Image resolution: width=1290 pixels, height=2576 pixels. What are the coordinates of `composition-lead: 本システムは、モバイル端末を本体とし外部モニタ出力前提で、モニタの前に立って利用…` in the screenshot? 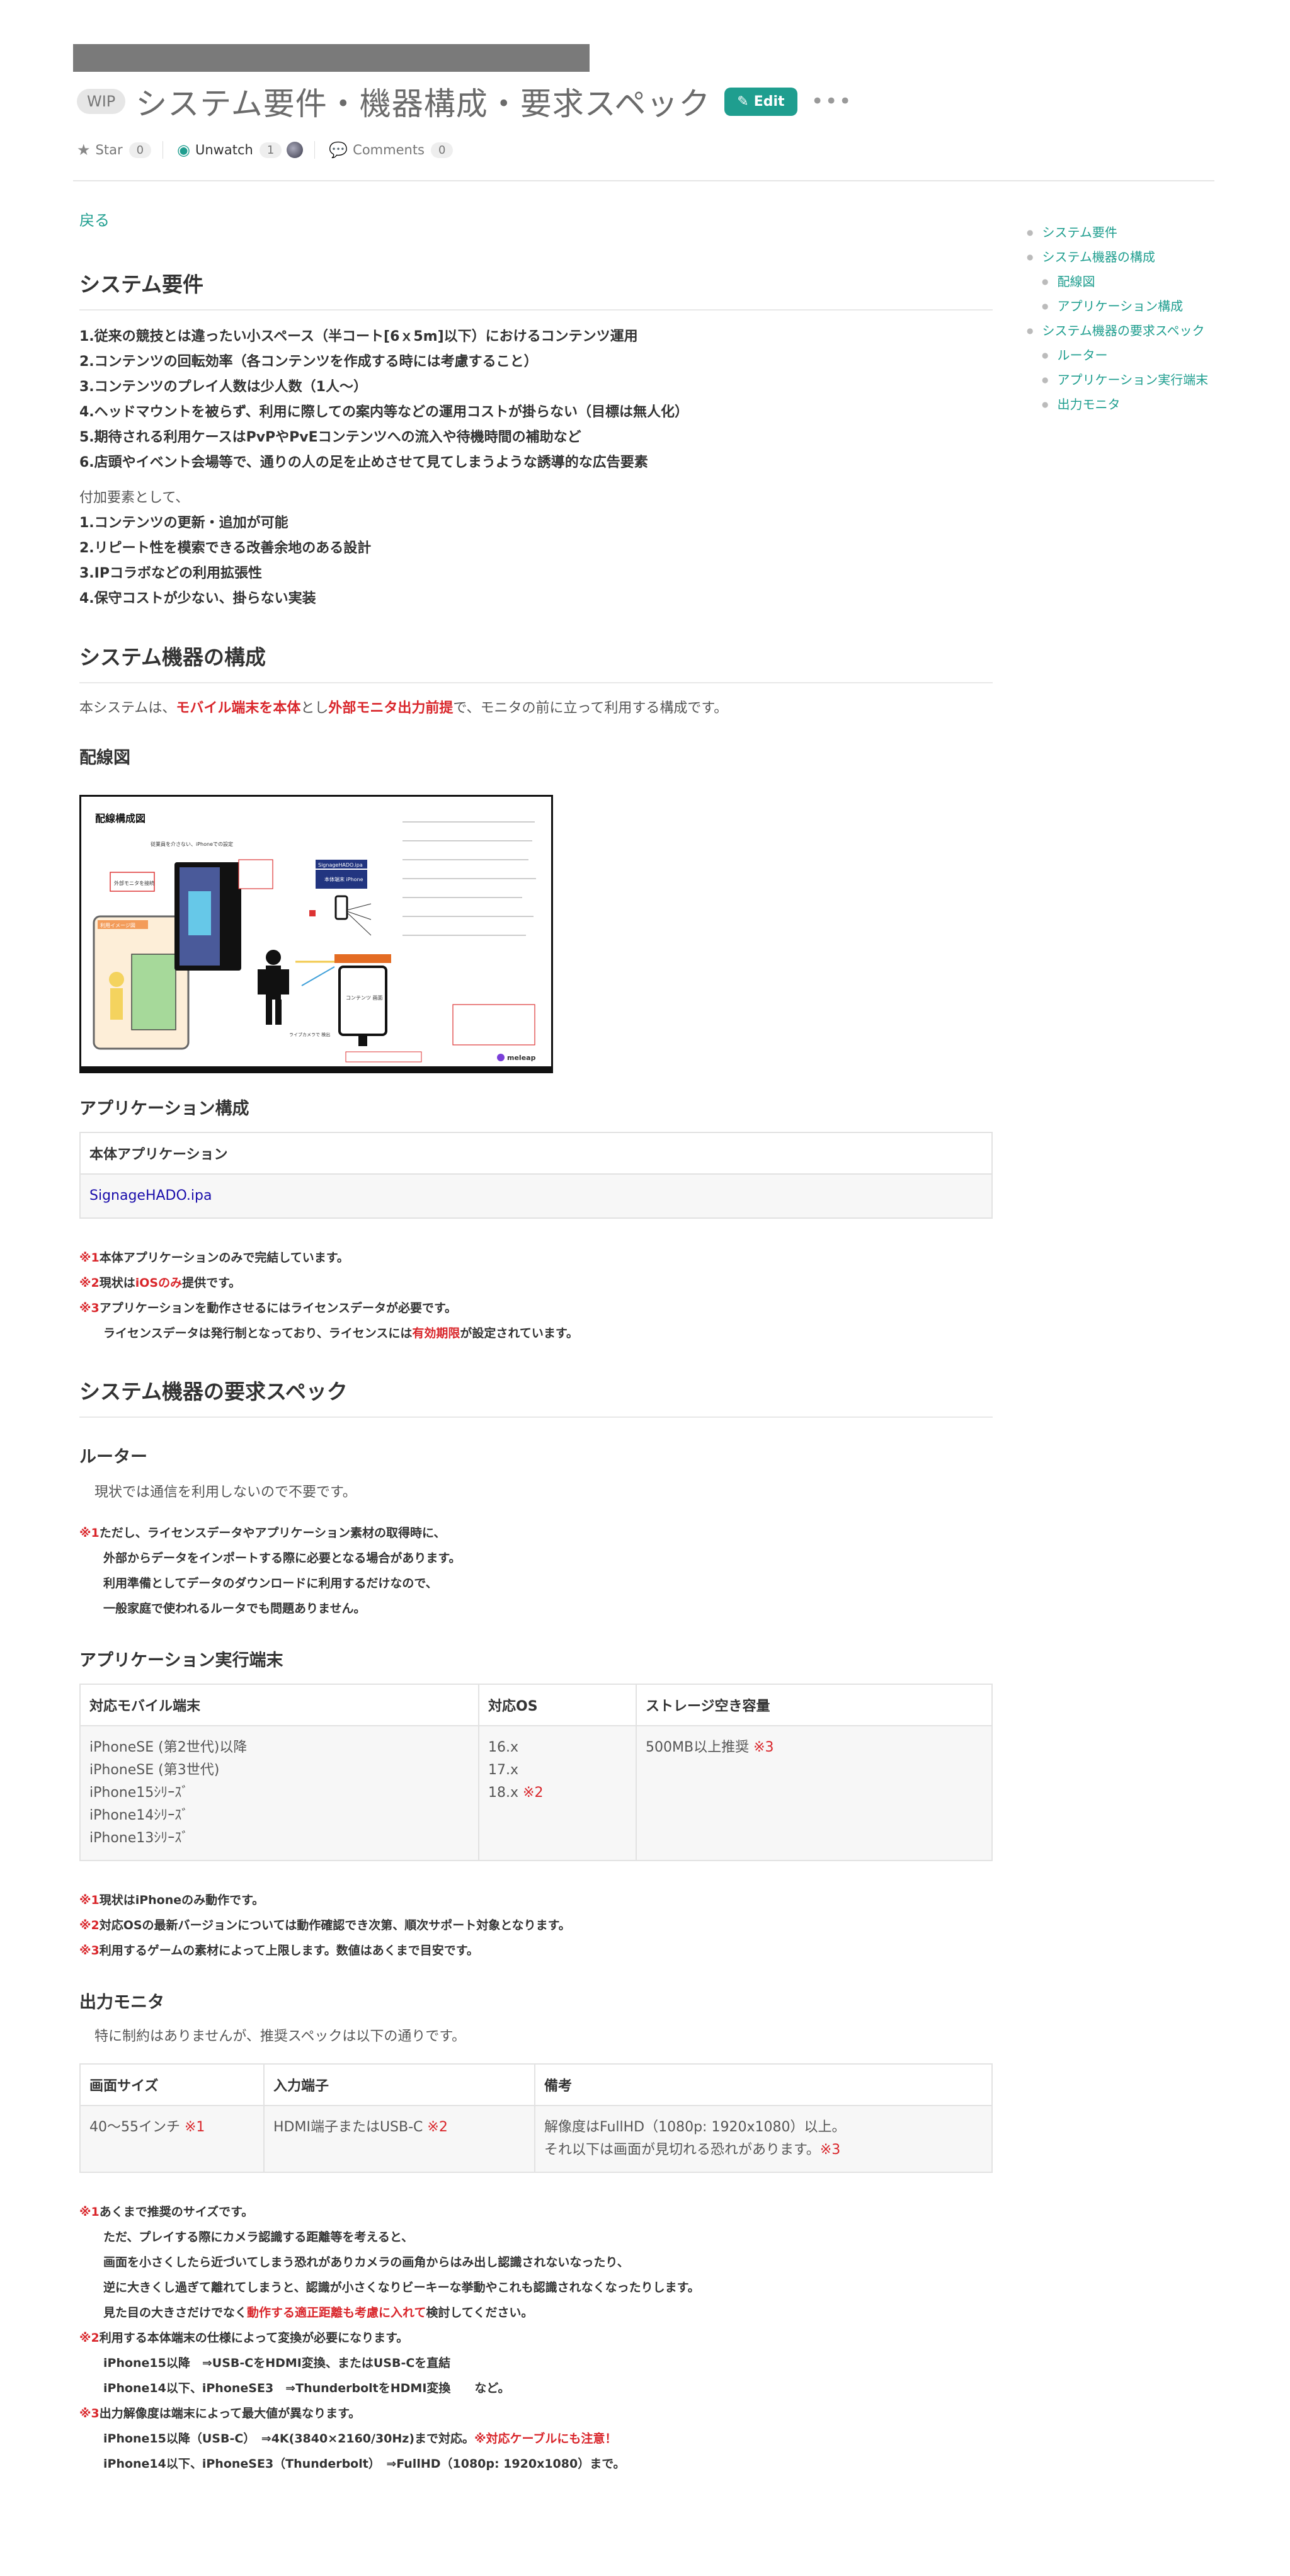 It's located at (536, 708).